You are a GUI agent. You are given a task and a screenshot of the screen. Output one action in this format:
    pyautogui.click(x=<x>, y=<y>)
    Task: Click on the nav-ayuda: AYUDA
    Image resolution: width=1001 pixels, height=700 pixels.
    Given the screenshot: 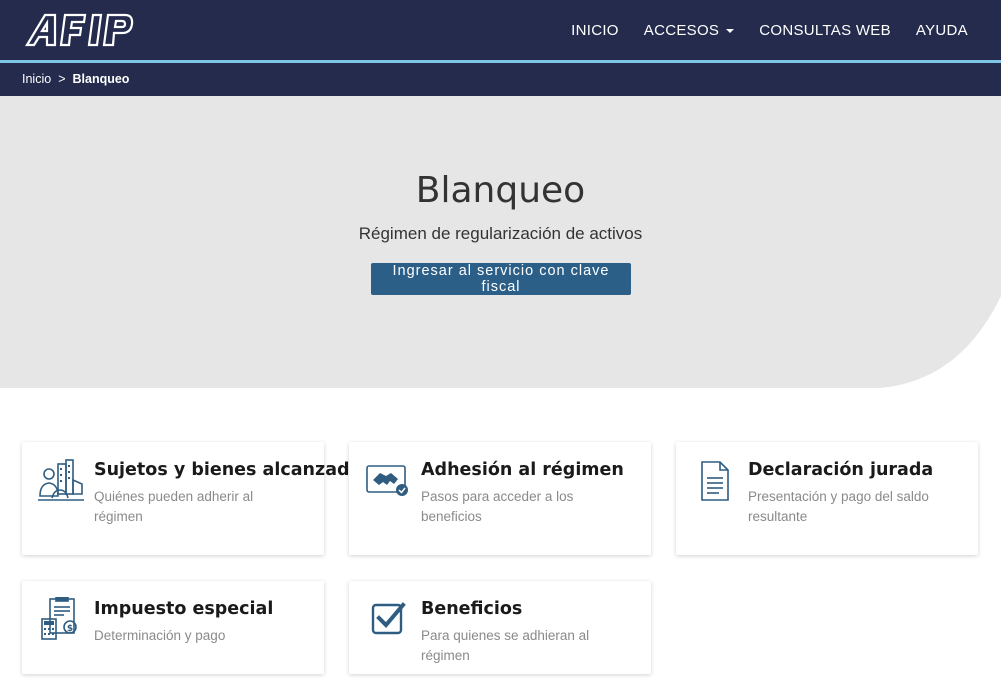 What is the action you would take?
    pyautogui.click(x=942, y=30)
    